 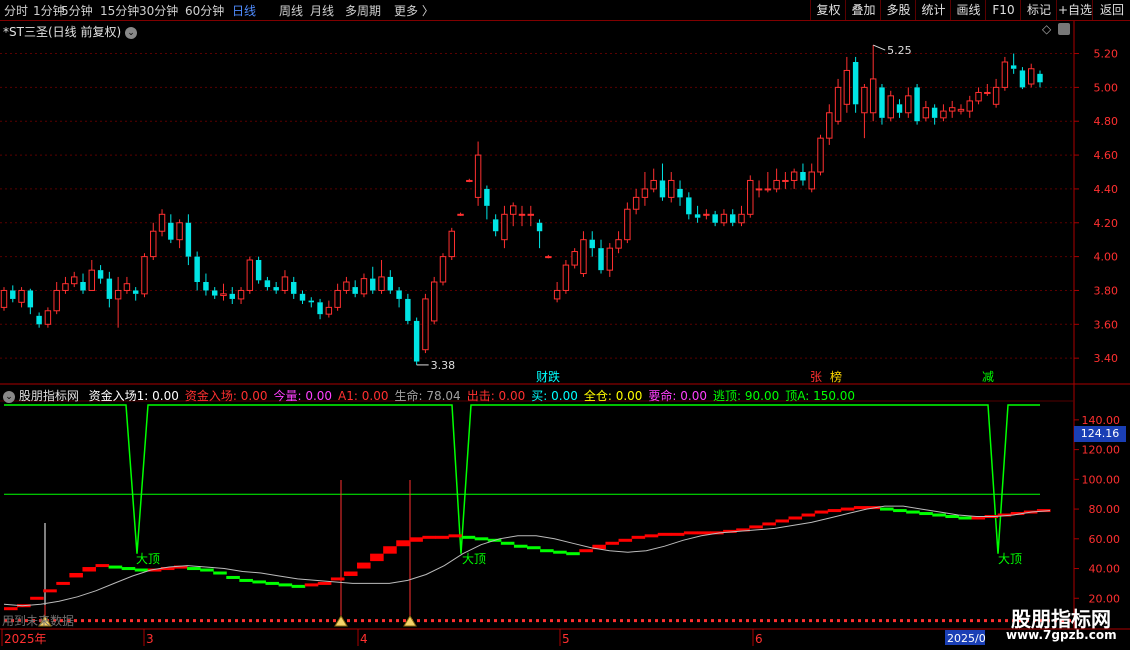 What do you see at coordinates (1101, 420) in the screenshot?
I see `indicator-tick-label: 140.00` at bounding box center [1101, 420].